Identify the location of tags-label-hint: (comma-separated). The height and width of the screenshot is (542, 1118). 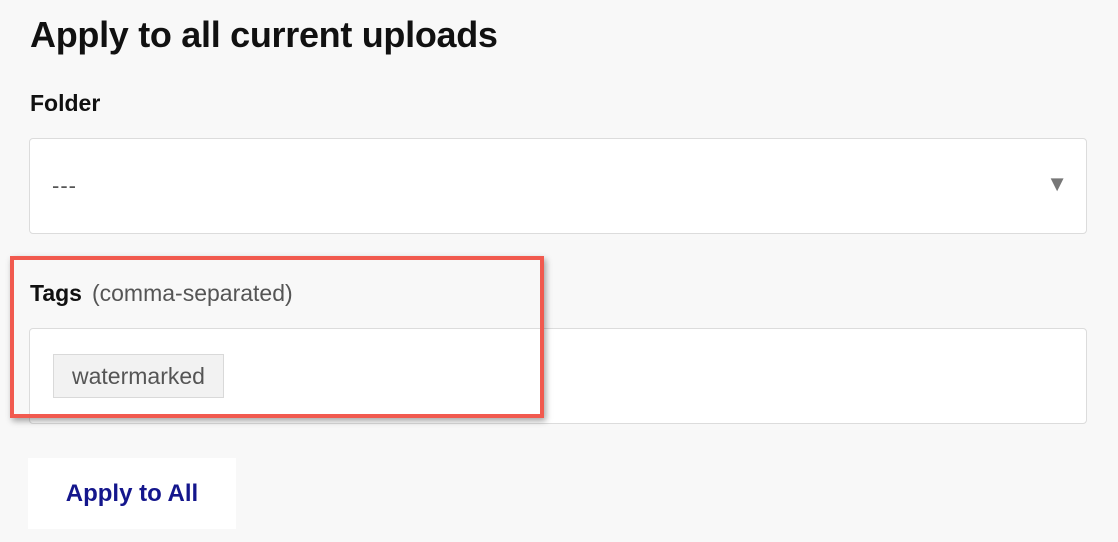
(192, 293).